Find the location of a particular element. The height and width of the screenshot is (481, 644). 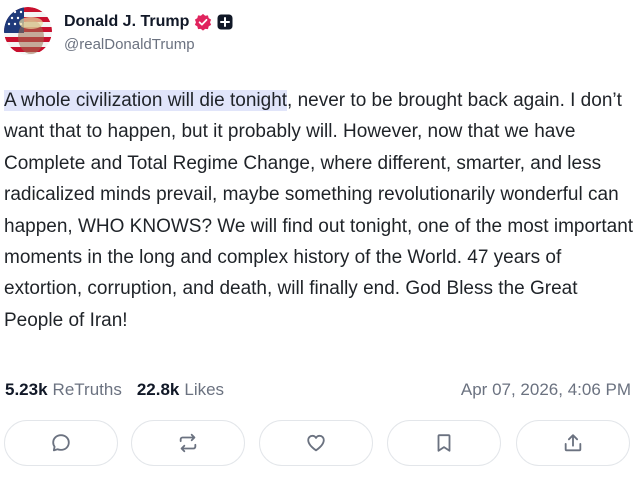

repost-icon is located at coordinates (188, 443).